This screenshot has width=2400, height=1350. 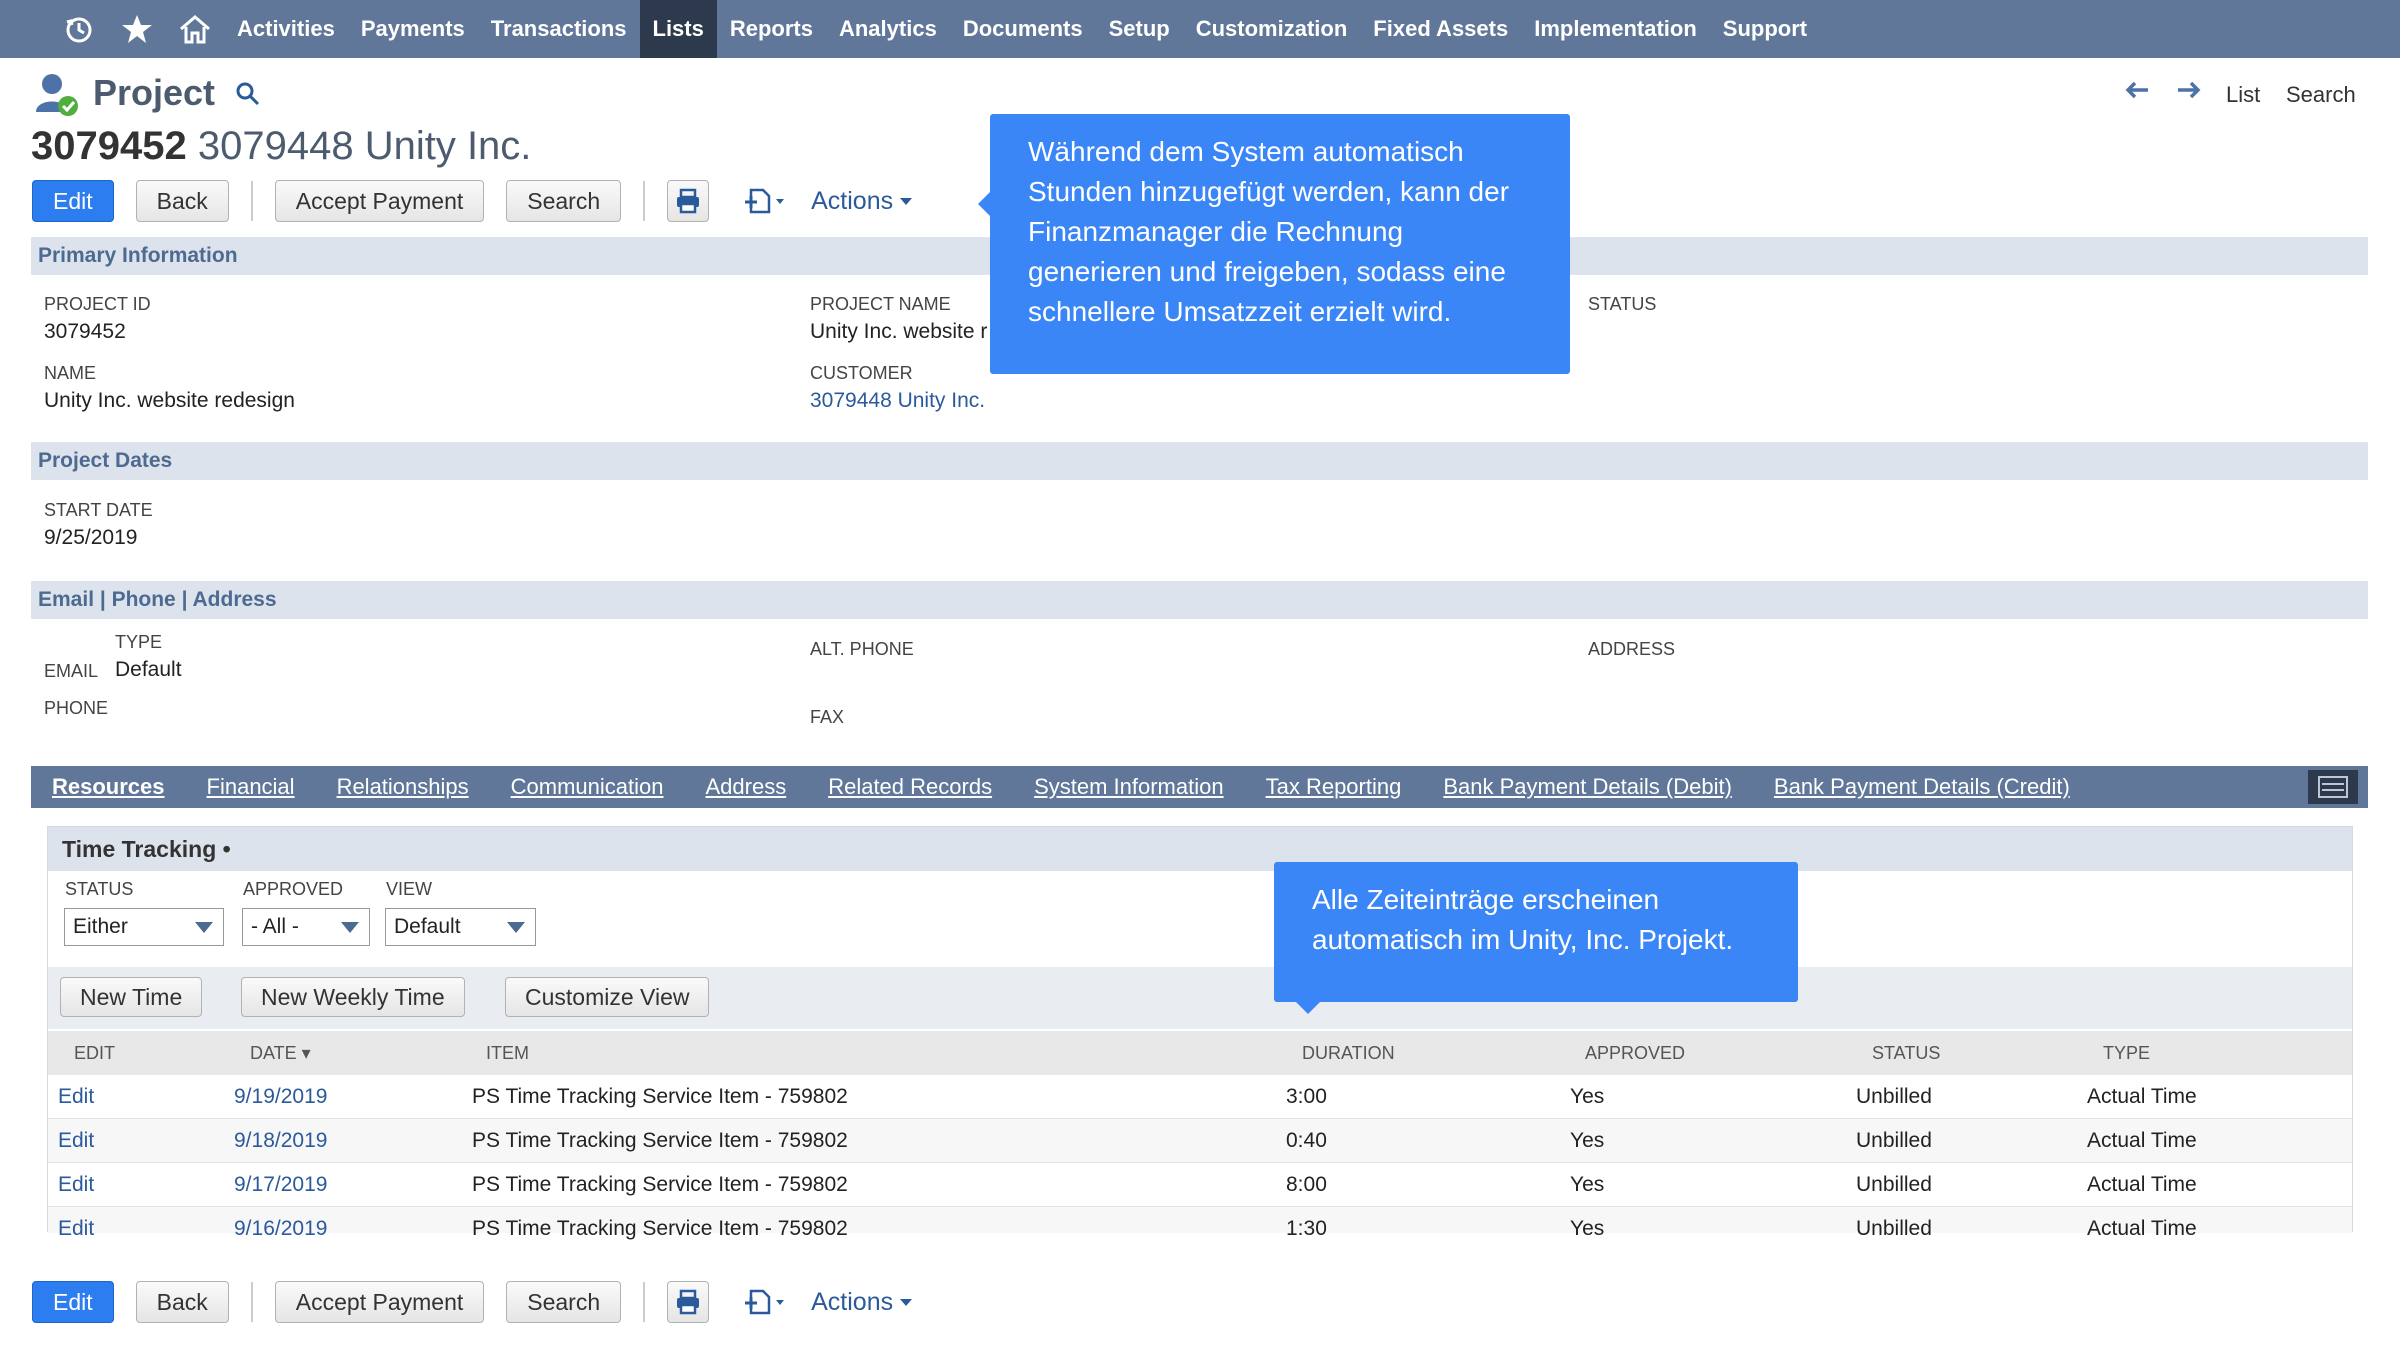 What do you see at coordinates (2189, 90) in the screenshot?
I see `next-record-icon` at bounding box center [2189, 90].